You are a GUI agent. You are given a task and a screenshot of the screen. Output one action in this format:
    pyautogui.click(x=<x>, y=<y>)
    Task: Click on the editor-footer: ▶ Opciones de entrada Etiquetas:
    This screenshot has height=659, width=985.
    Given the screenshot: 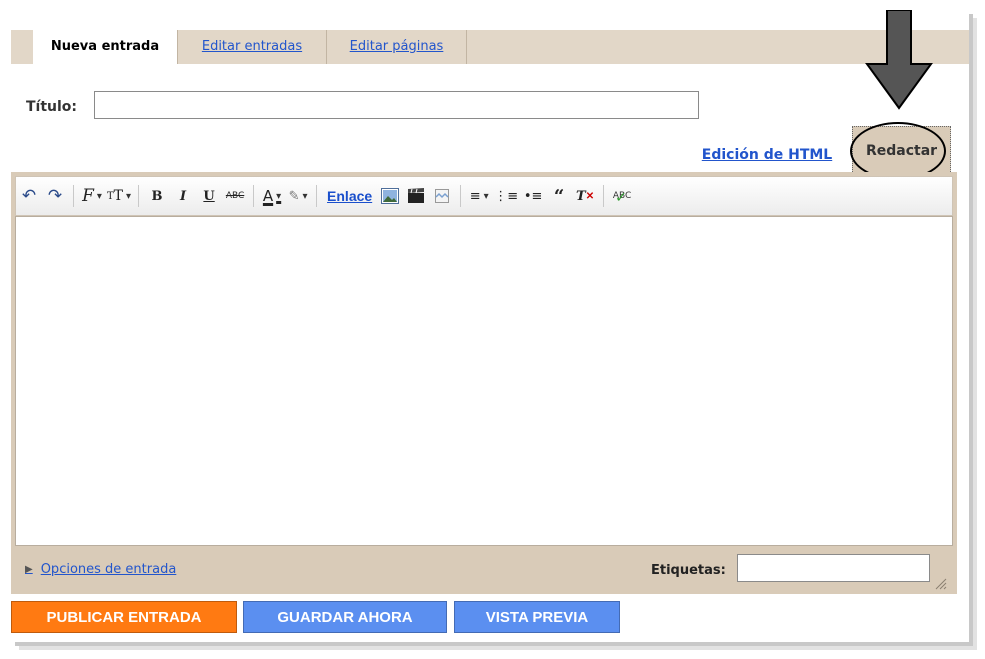 What is the action you would take?
    pyautogui.click(x=484, y=570)
    